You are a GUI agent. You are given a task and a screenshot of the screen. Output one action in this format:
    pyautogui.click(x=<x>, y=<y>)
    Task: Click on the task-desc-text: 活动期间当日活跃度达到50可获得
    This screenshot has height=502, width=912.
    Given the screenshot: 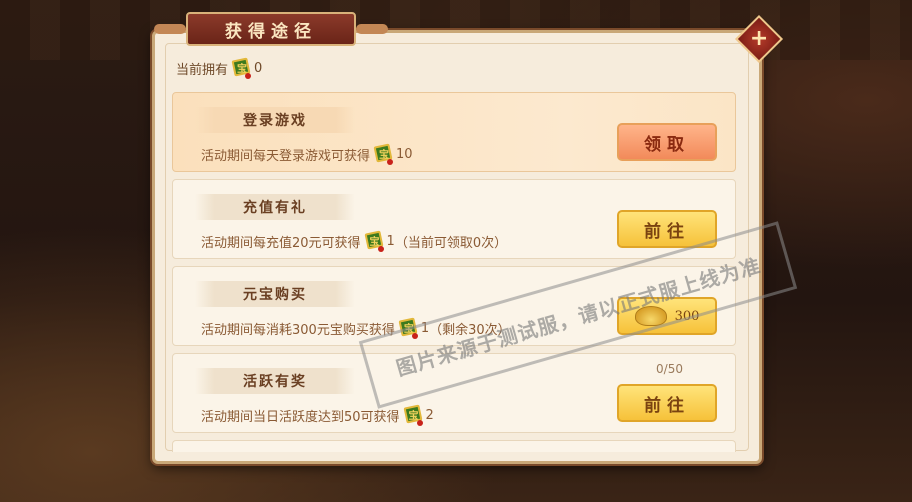 What is the action you would take?
    pyautogui.click(x=300, y=417)
    